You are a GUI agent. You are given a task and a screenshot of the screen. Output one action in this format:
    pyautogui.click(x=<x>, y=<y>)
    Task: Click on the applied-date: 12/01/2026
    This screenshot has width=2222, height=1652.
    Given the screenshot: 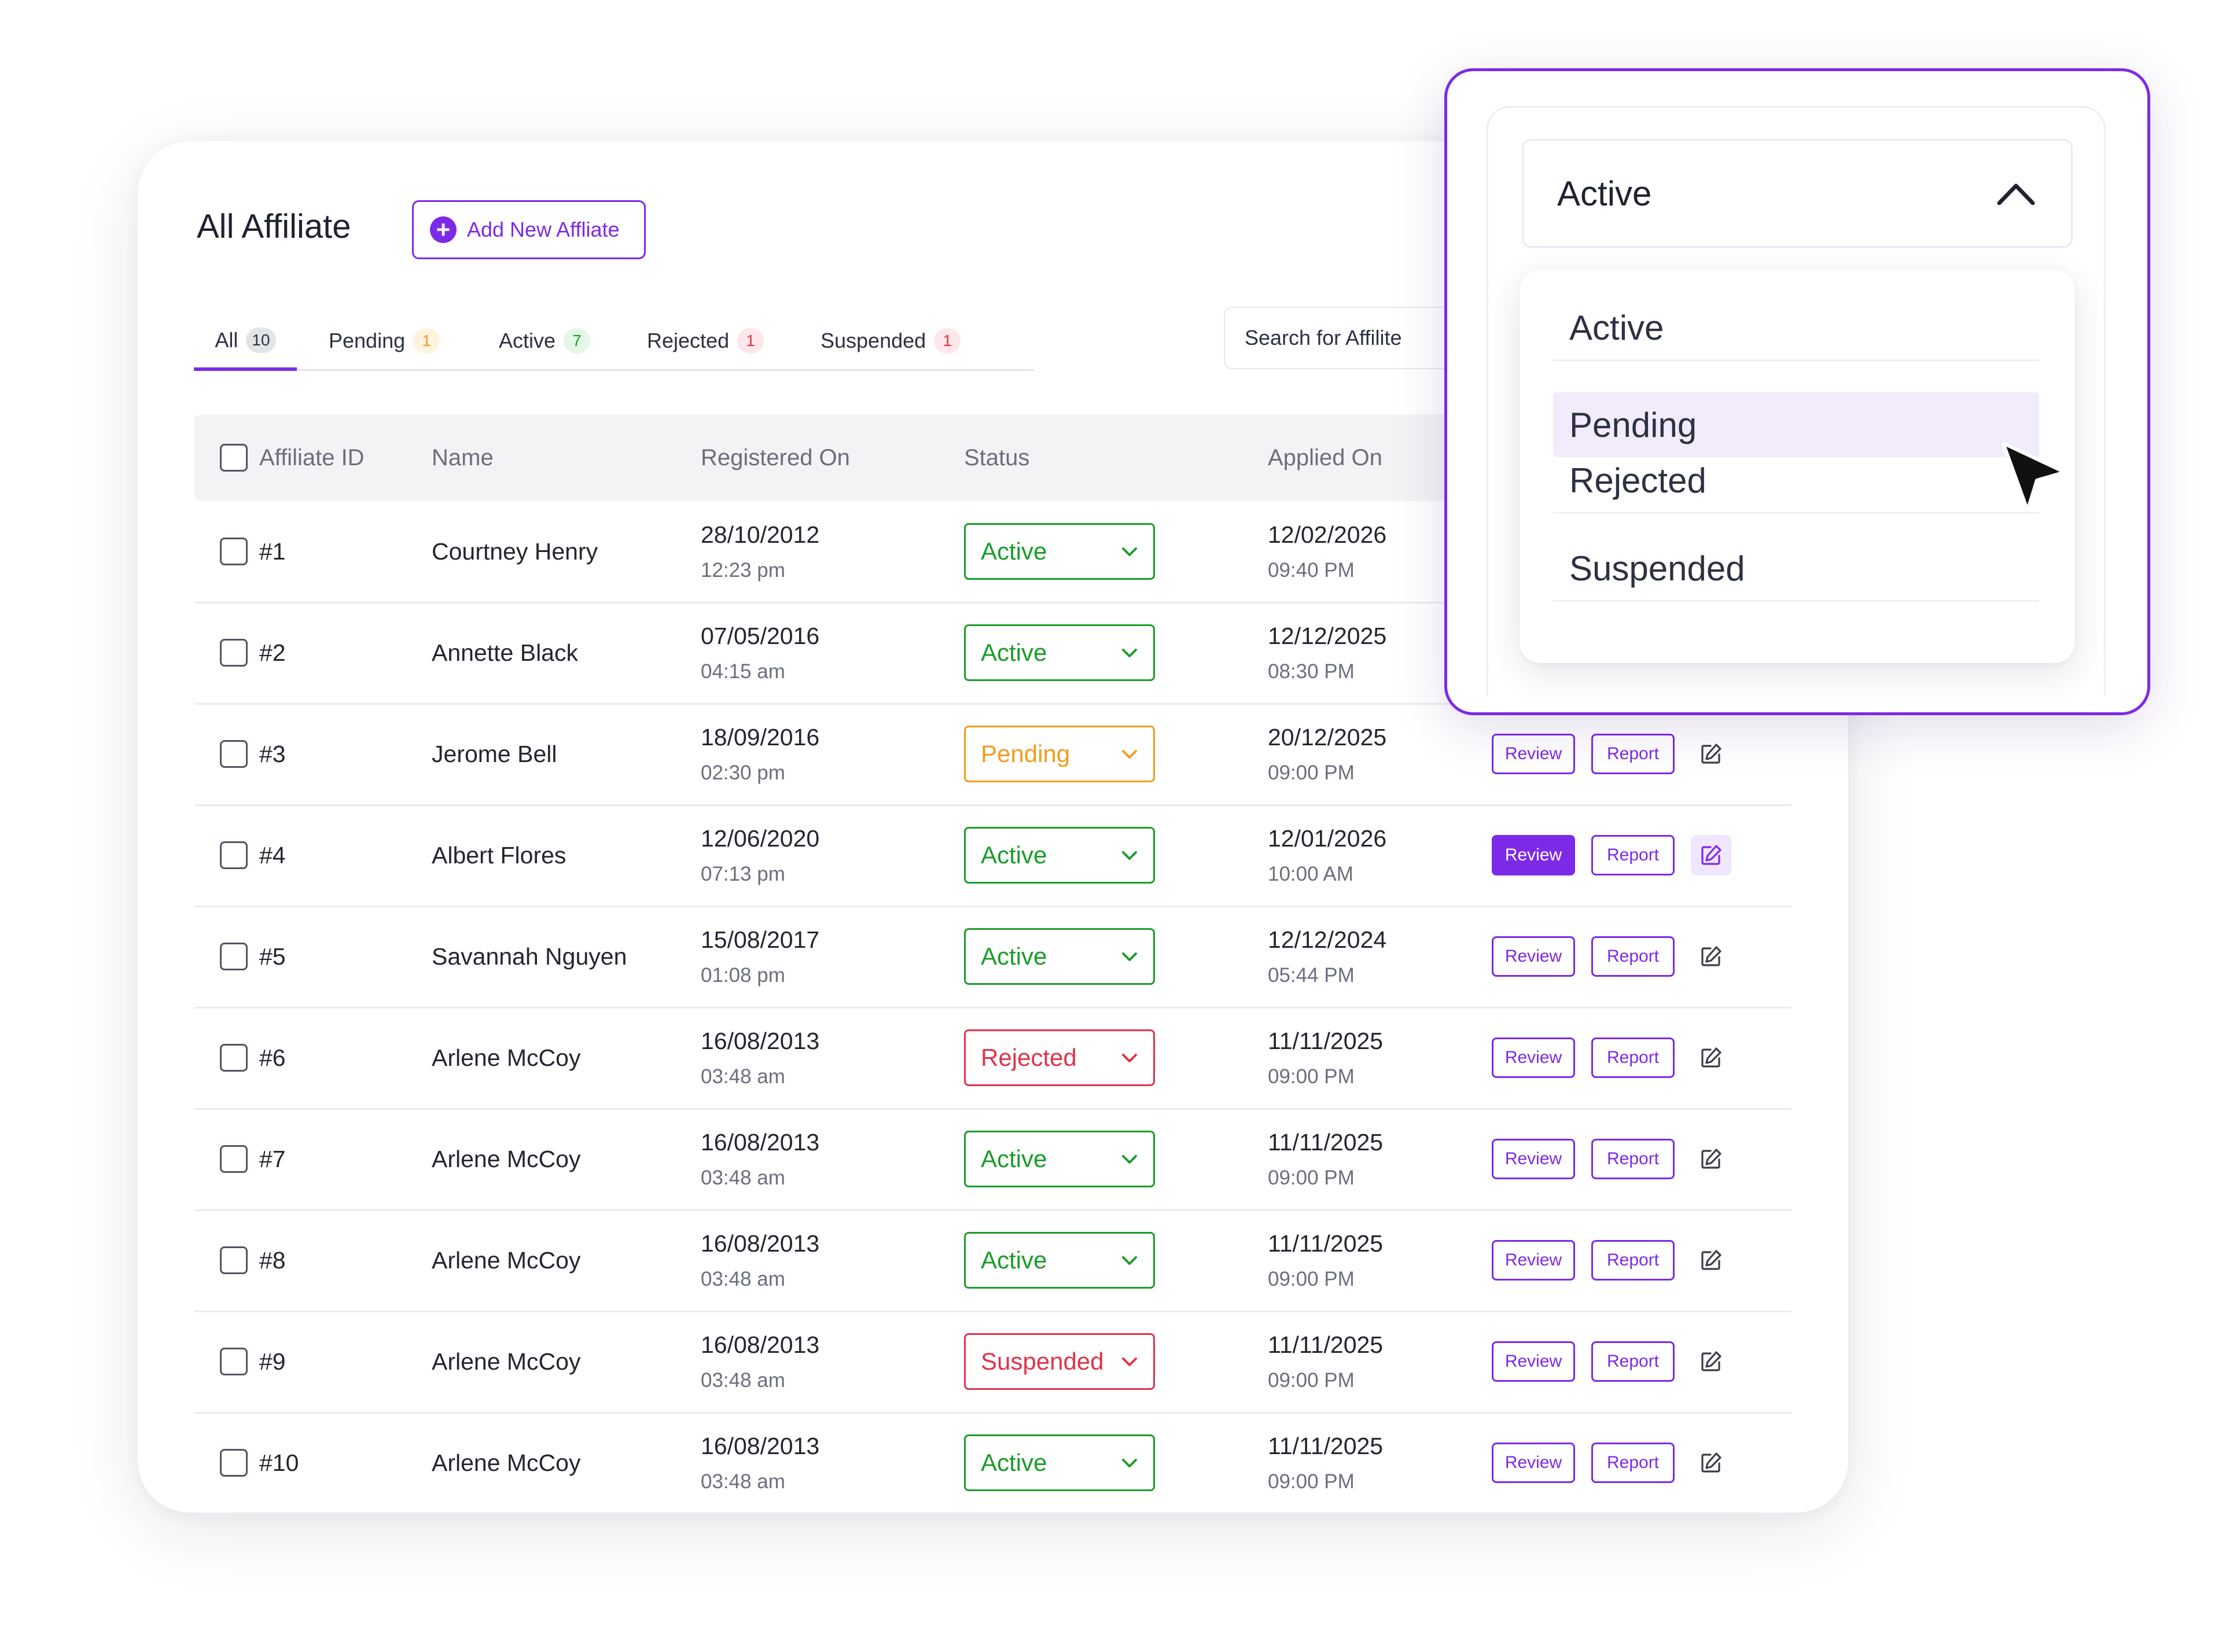 What is the action you would take?
    pyautogui.click(x=1327, y=838)
    